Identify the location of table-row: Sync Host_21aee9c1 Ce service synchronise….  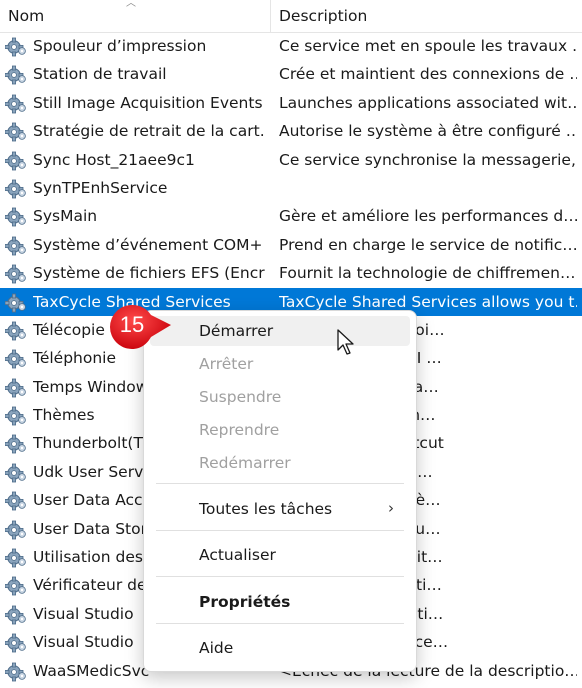
(291, 160).